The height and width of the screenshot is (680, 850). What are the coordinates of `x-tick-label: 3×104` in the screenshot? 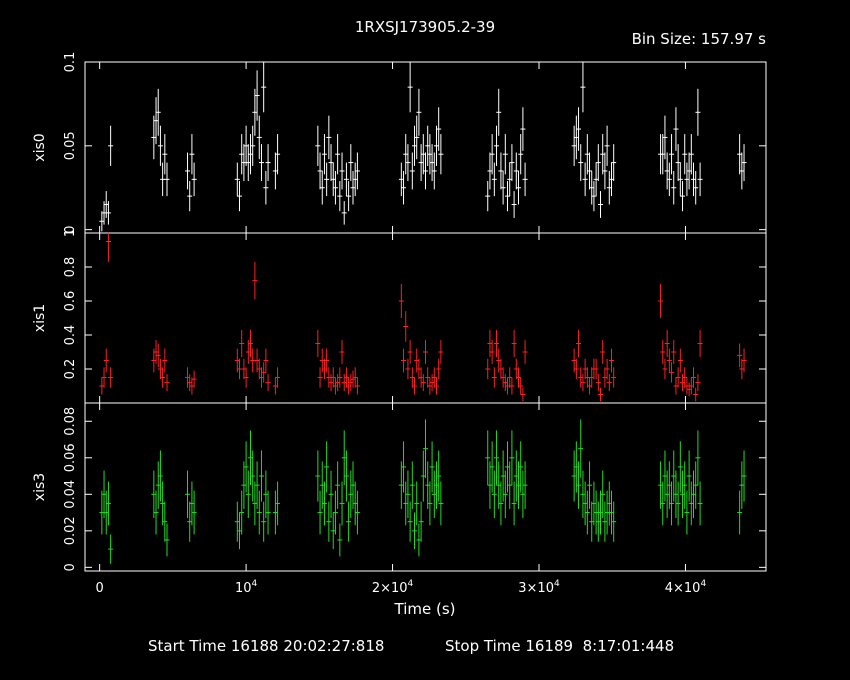 It's located at (539, 587).